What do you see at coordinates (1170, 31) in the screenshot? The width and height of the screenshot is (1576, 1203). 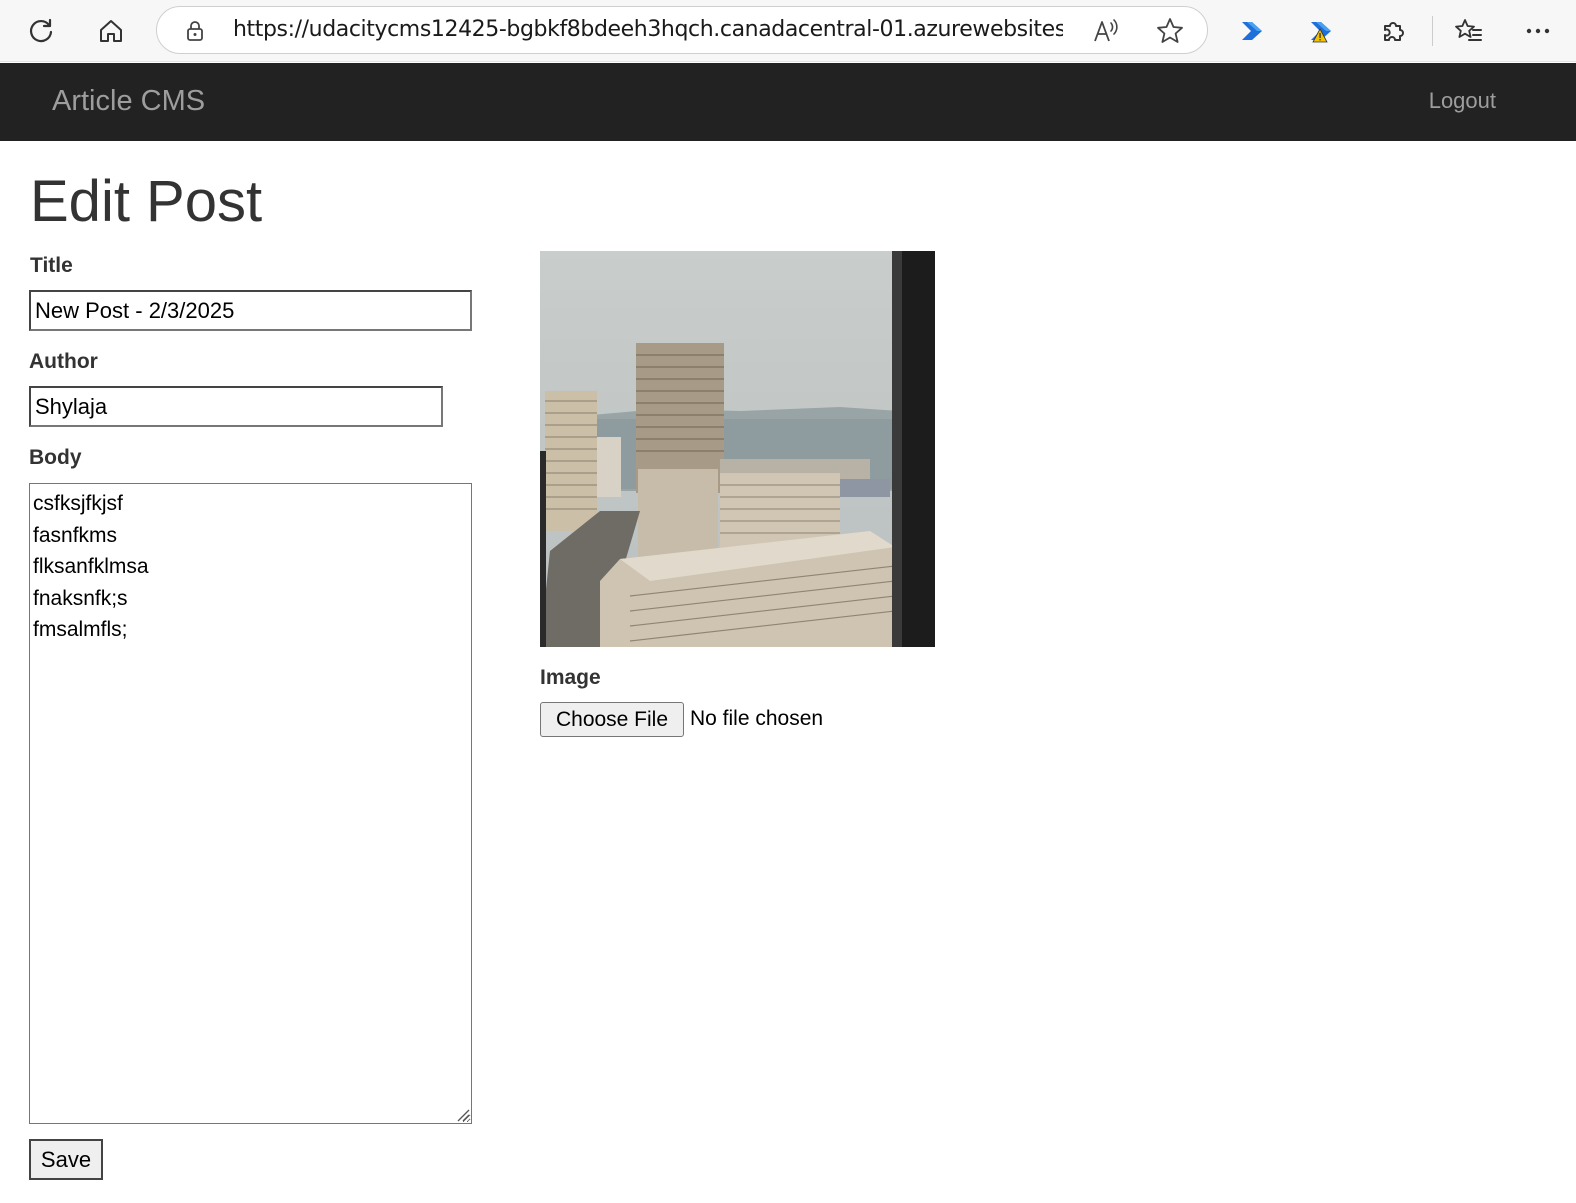 I see `favorite-star-icon` at bounding box center [1170, 31].